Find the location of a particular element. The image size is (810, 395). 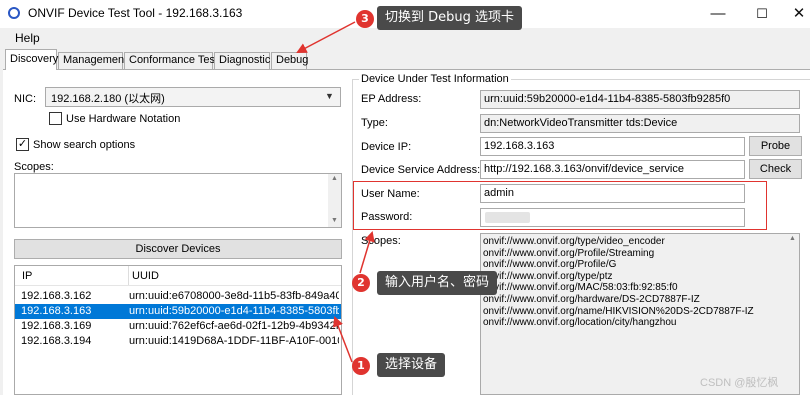

step-2-callout: 输入用户名、密码 is located at coordinates (437, 283).